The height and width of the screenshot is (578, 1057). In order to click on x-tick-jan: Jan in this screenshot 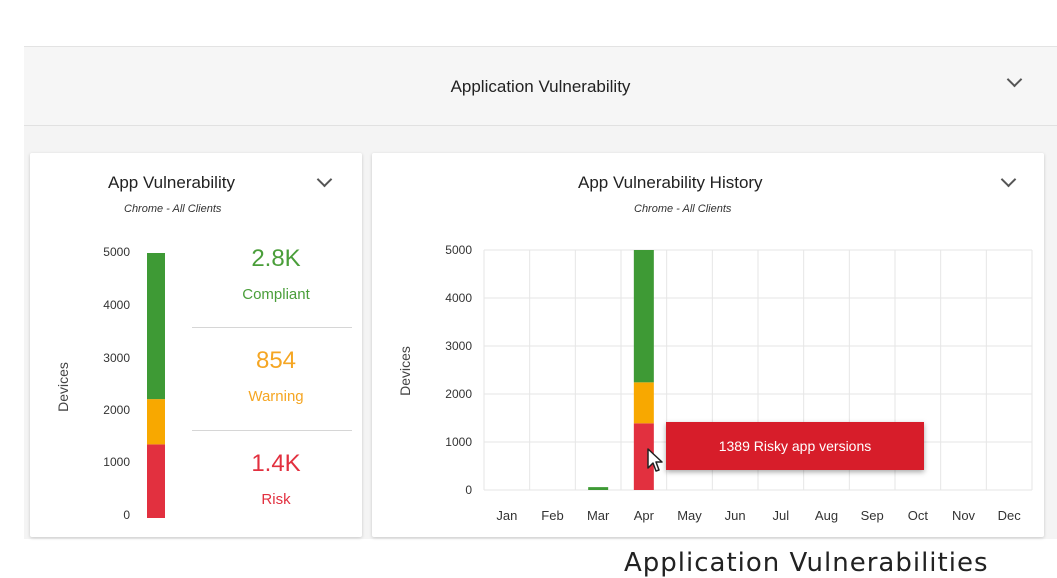, I will do `click(506, 515)`.